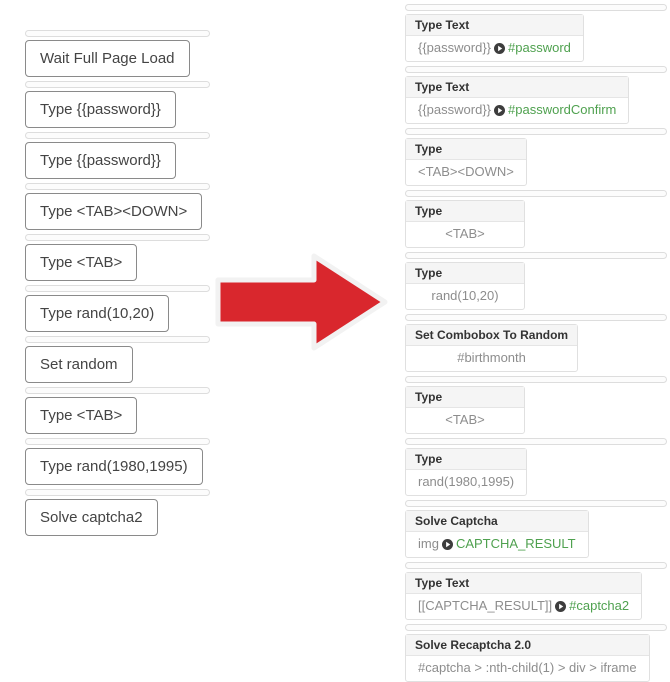 This screenshot has width=670, height=682. I want to click on step-card-body: rand(1980,1995), so click(466, 482).